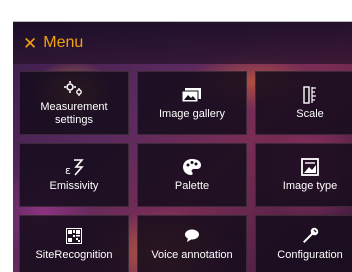  What do you see at coordinates (74, 236) in the screenshot?
I see `qr-code-icon` at bounding box center [74, 236].